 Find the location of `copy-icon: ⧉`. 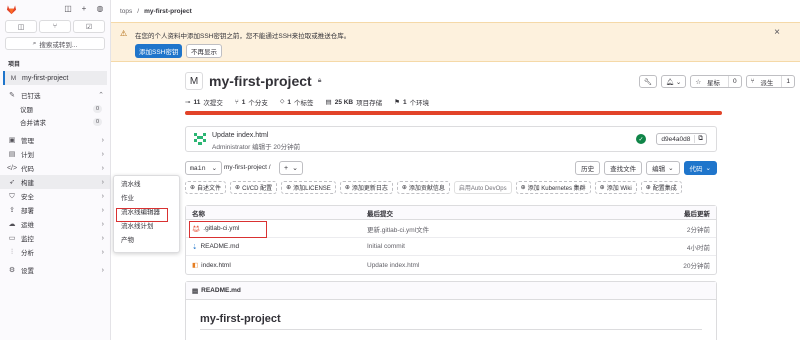

copy-icon: ⧉ is located at coordinates (700, 139).